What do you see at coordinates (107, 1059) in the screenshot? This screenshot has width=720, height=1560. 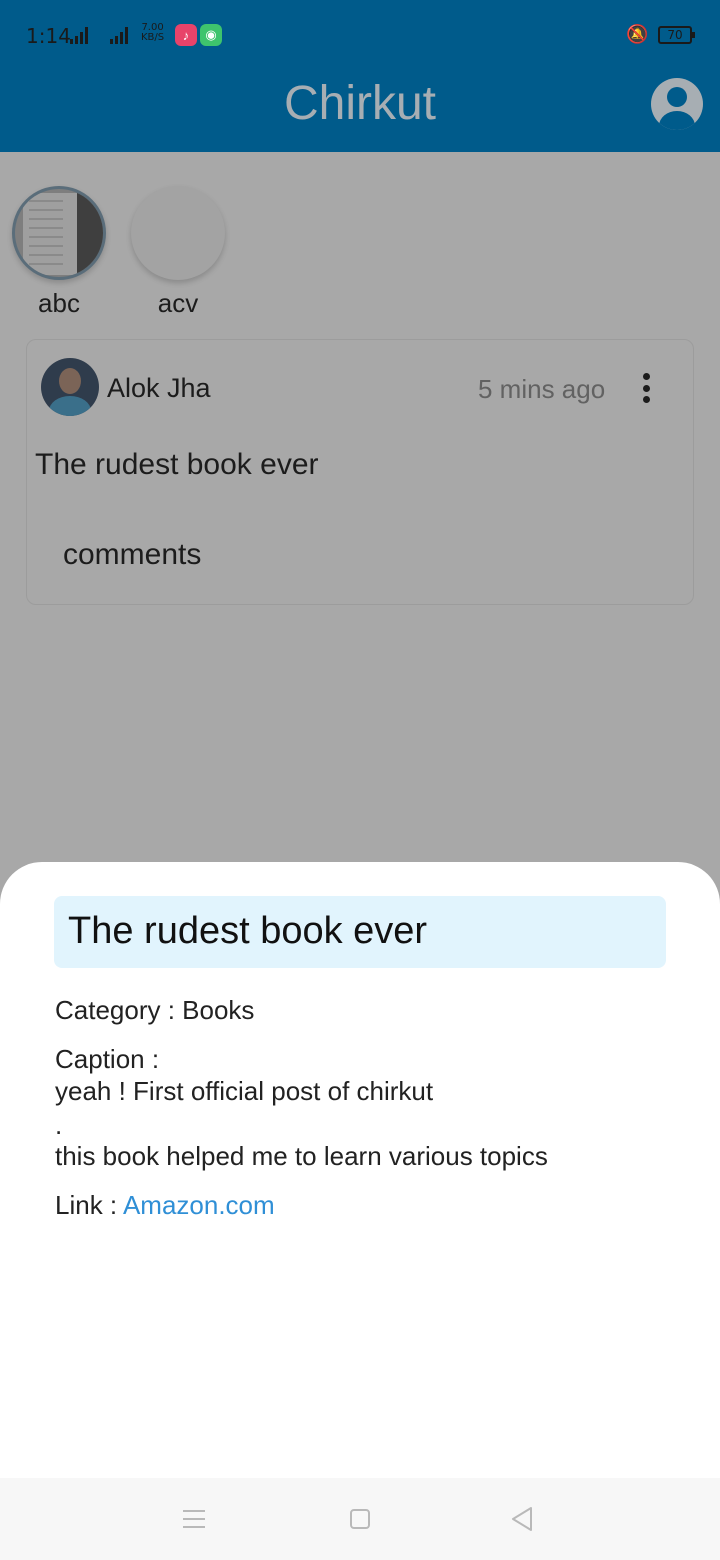 I see `caption-label: Caption :` at bounding box center [107, 1059].